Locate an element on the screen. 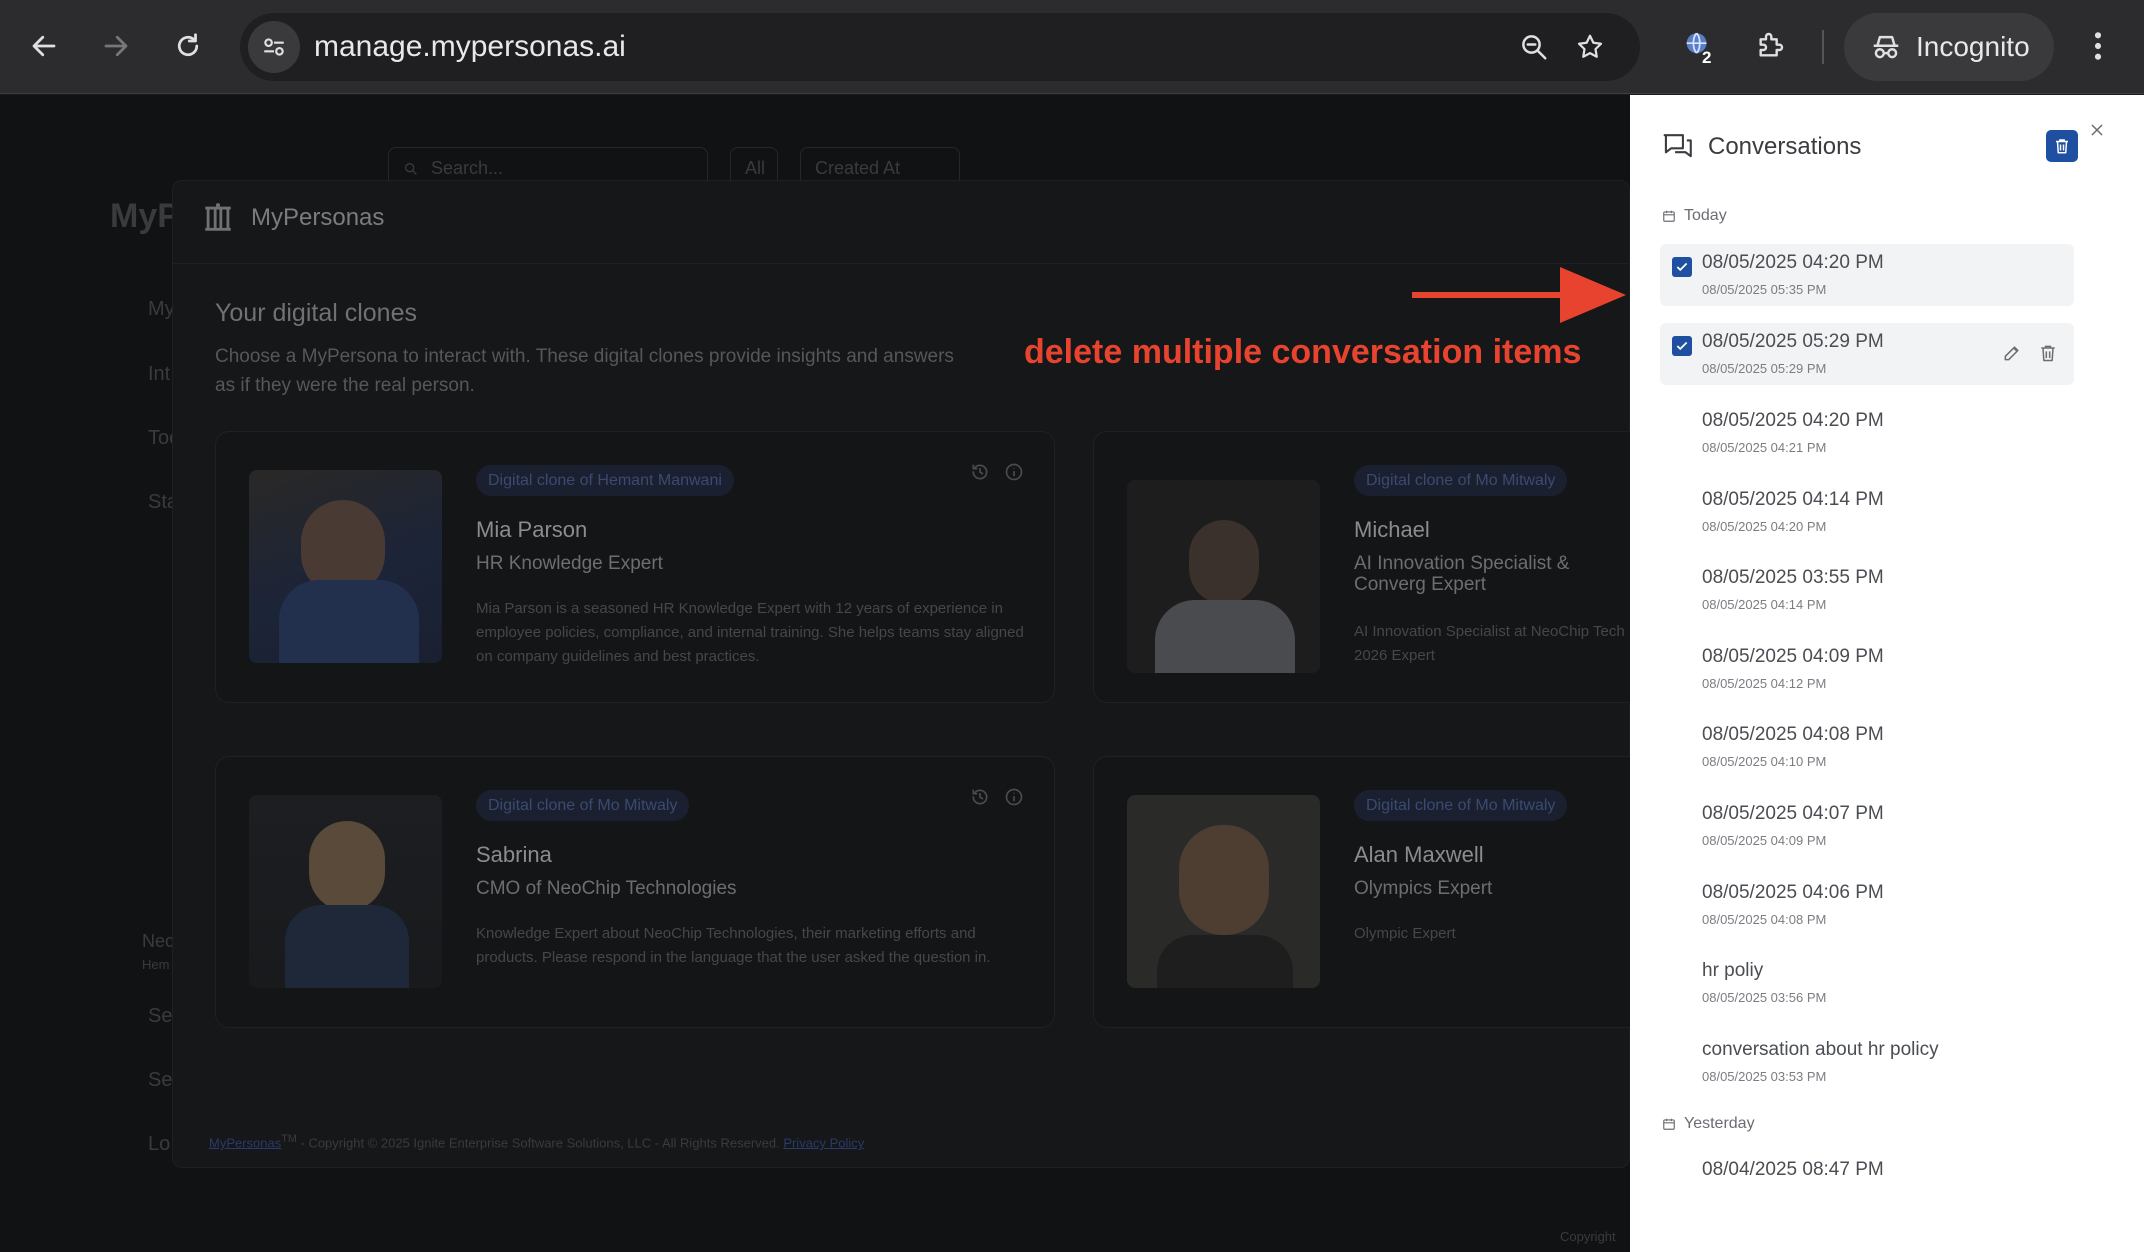  annotation-label: delete multiple conversation items is located at coordinates (1303, 352).